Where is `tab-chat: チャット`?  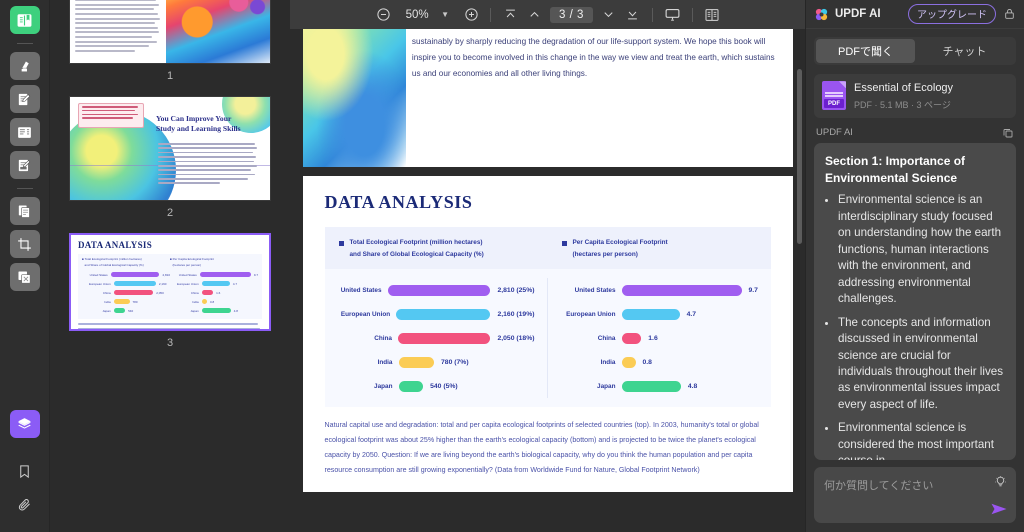
tab-chat: チャット is located at coordinates (964, 51).